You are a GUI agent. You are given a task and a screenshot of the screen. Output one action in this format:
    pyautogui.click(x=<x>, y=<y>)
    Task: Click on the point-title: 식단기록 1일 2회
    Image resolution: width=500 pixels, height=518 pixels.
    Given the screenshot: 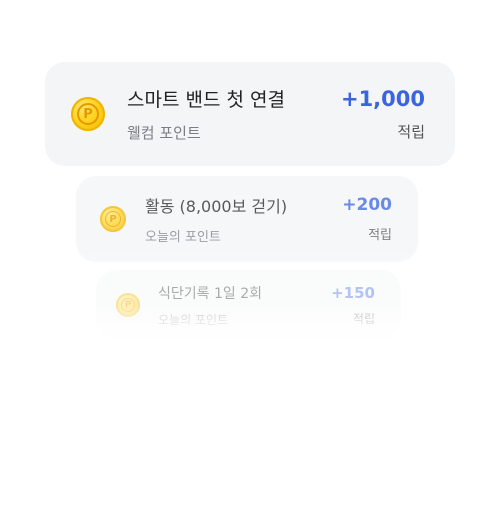 What is the action you would take?
    pyautogui.click(x=210, y=293)
    